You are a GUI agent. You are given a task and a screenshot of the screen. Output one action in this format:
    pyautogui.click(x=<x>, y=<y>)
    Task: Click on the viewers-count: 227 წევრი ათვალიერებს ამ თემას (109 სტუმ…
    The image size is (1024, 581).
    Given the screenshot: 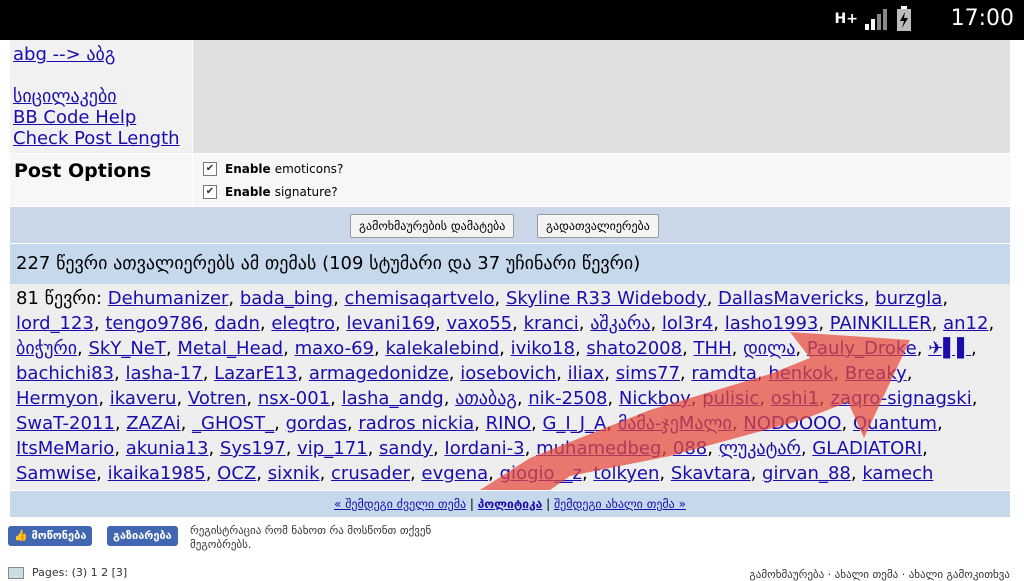 What is the action you would take?
    pyautogui.click(x=328, y=263)
    